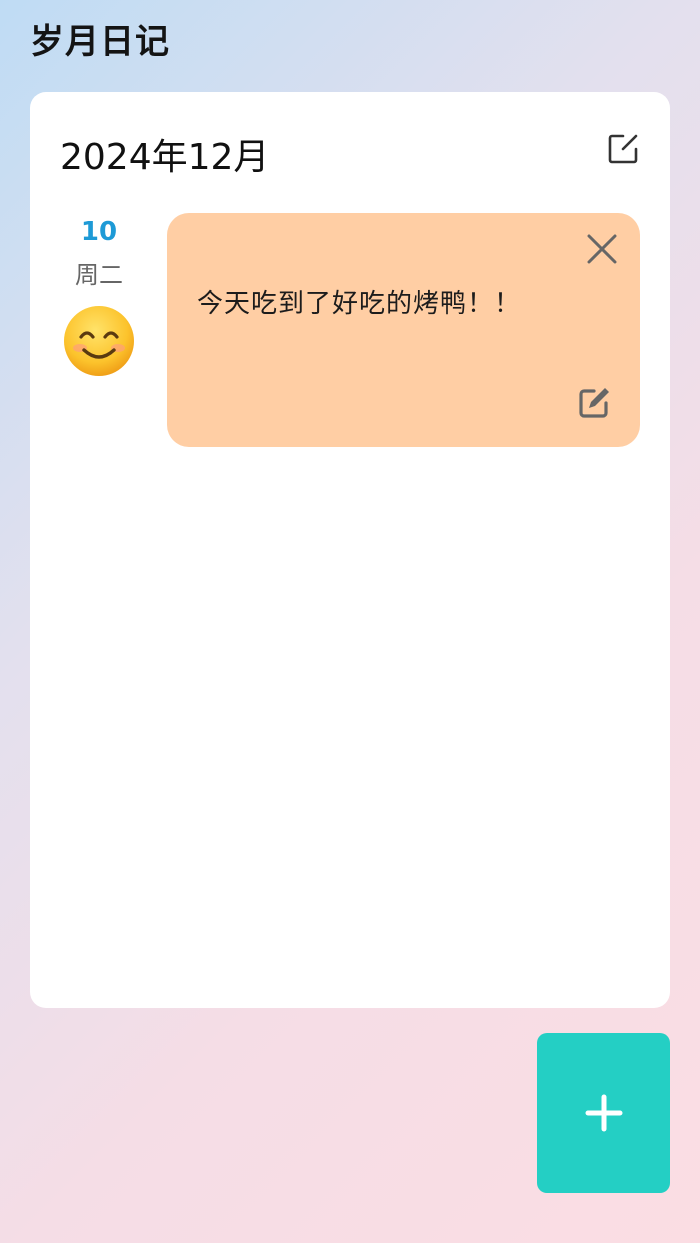 The width and height of the screenshot is (700, 1243). What do you see at coordinates (99, 232) in the screenshot?
I see `day-number: 10` at bounding box center [99, 232].